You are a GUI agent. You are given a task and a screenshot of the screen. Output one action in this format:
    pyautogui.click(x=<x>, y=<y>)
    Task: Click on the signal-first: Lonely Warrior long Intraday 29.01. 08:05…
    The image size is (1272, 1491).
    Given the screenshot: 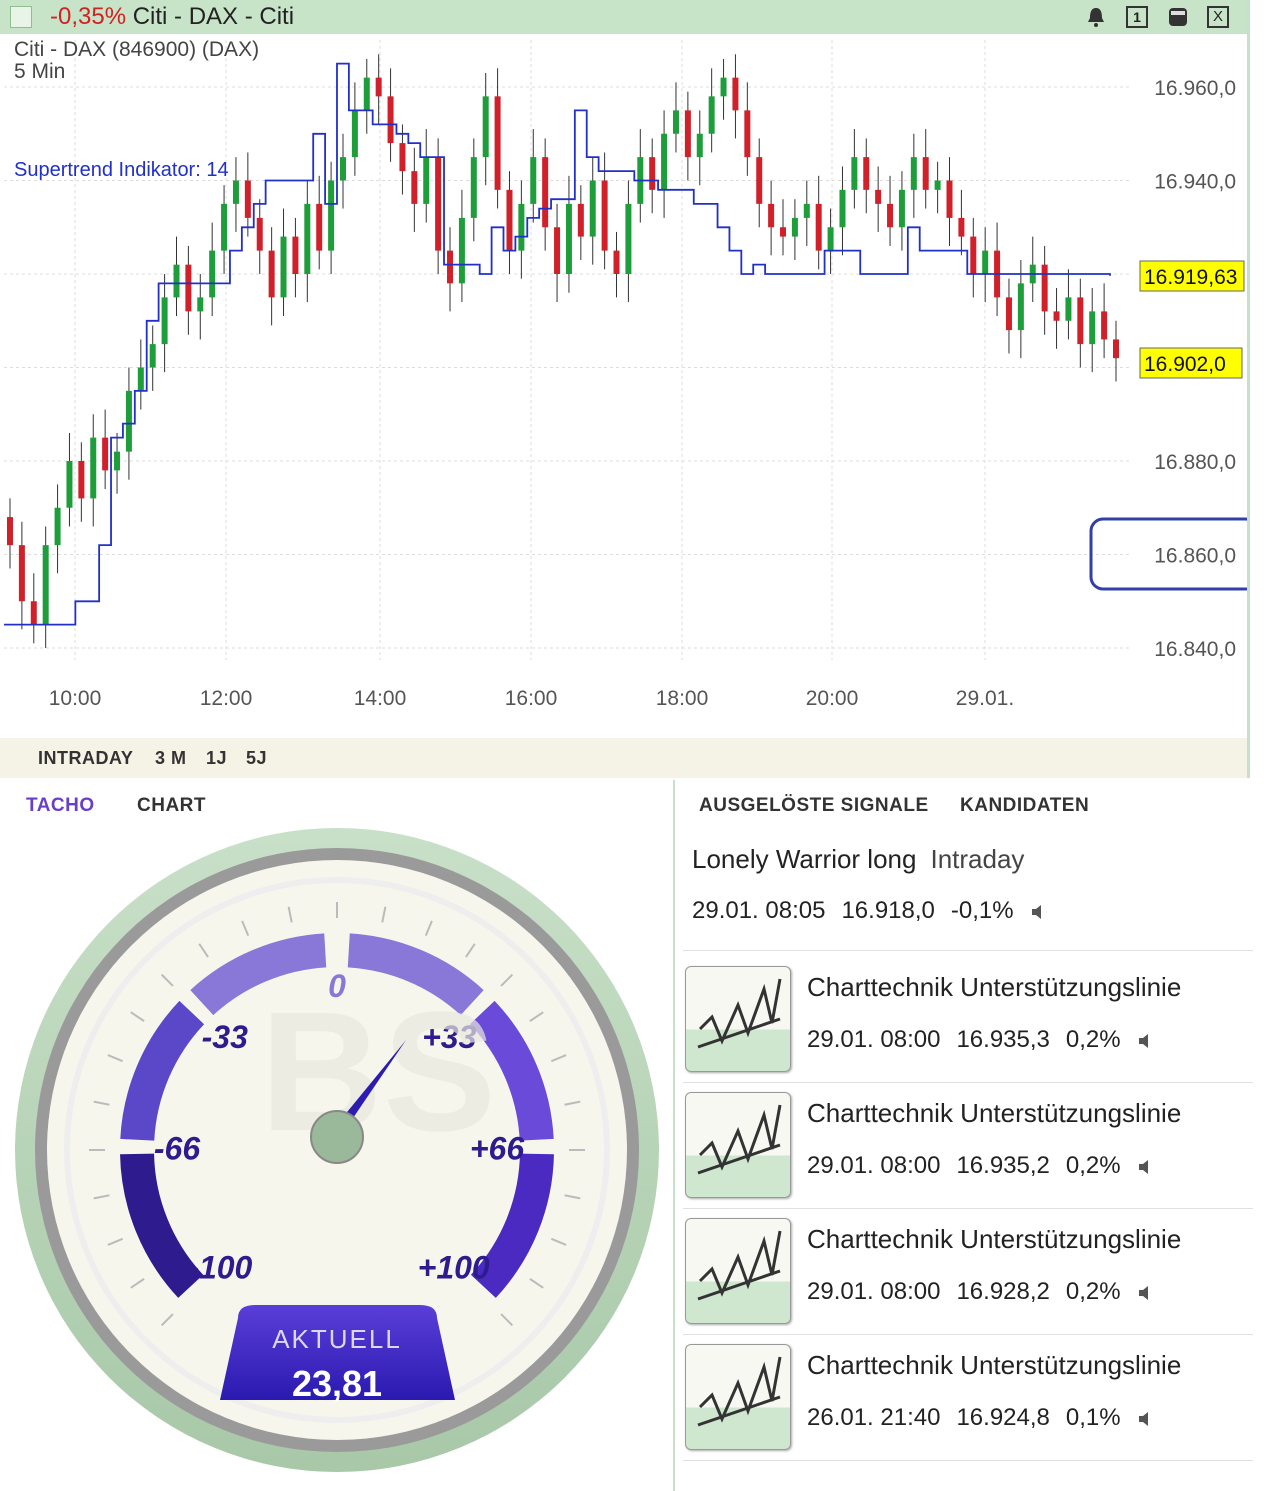 What is the action you would take?
    pyautogui.click(x=977, y=884)
    